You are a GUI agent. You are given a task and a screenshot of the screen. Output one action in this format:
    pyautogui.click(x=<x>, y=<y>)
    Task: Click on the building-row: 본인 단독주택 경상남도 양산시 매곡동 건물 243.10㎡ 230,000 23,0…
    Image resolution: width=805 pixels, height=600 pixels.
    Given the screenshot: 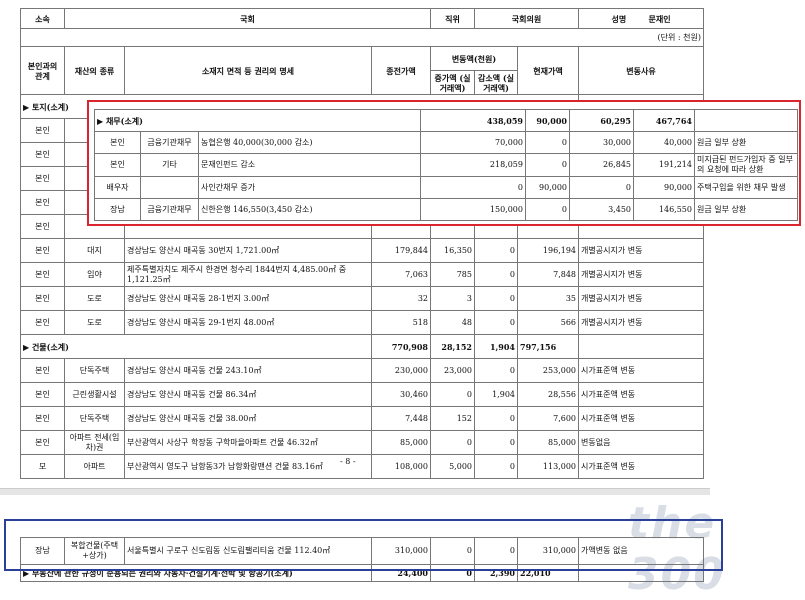 What is the action you would take?
    pyautogui.click(x=362, y=370)
    